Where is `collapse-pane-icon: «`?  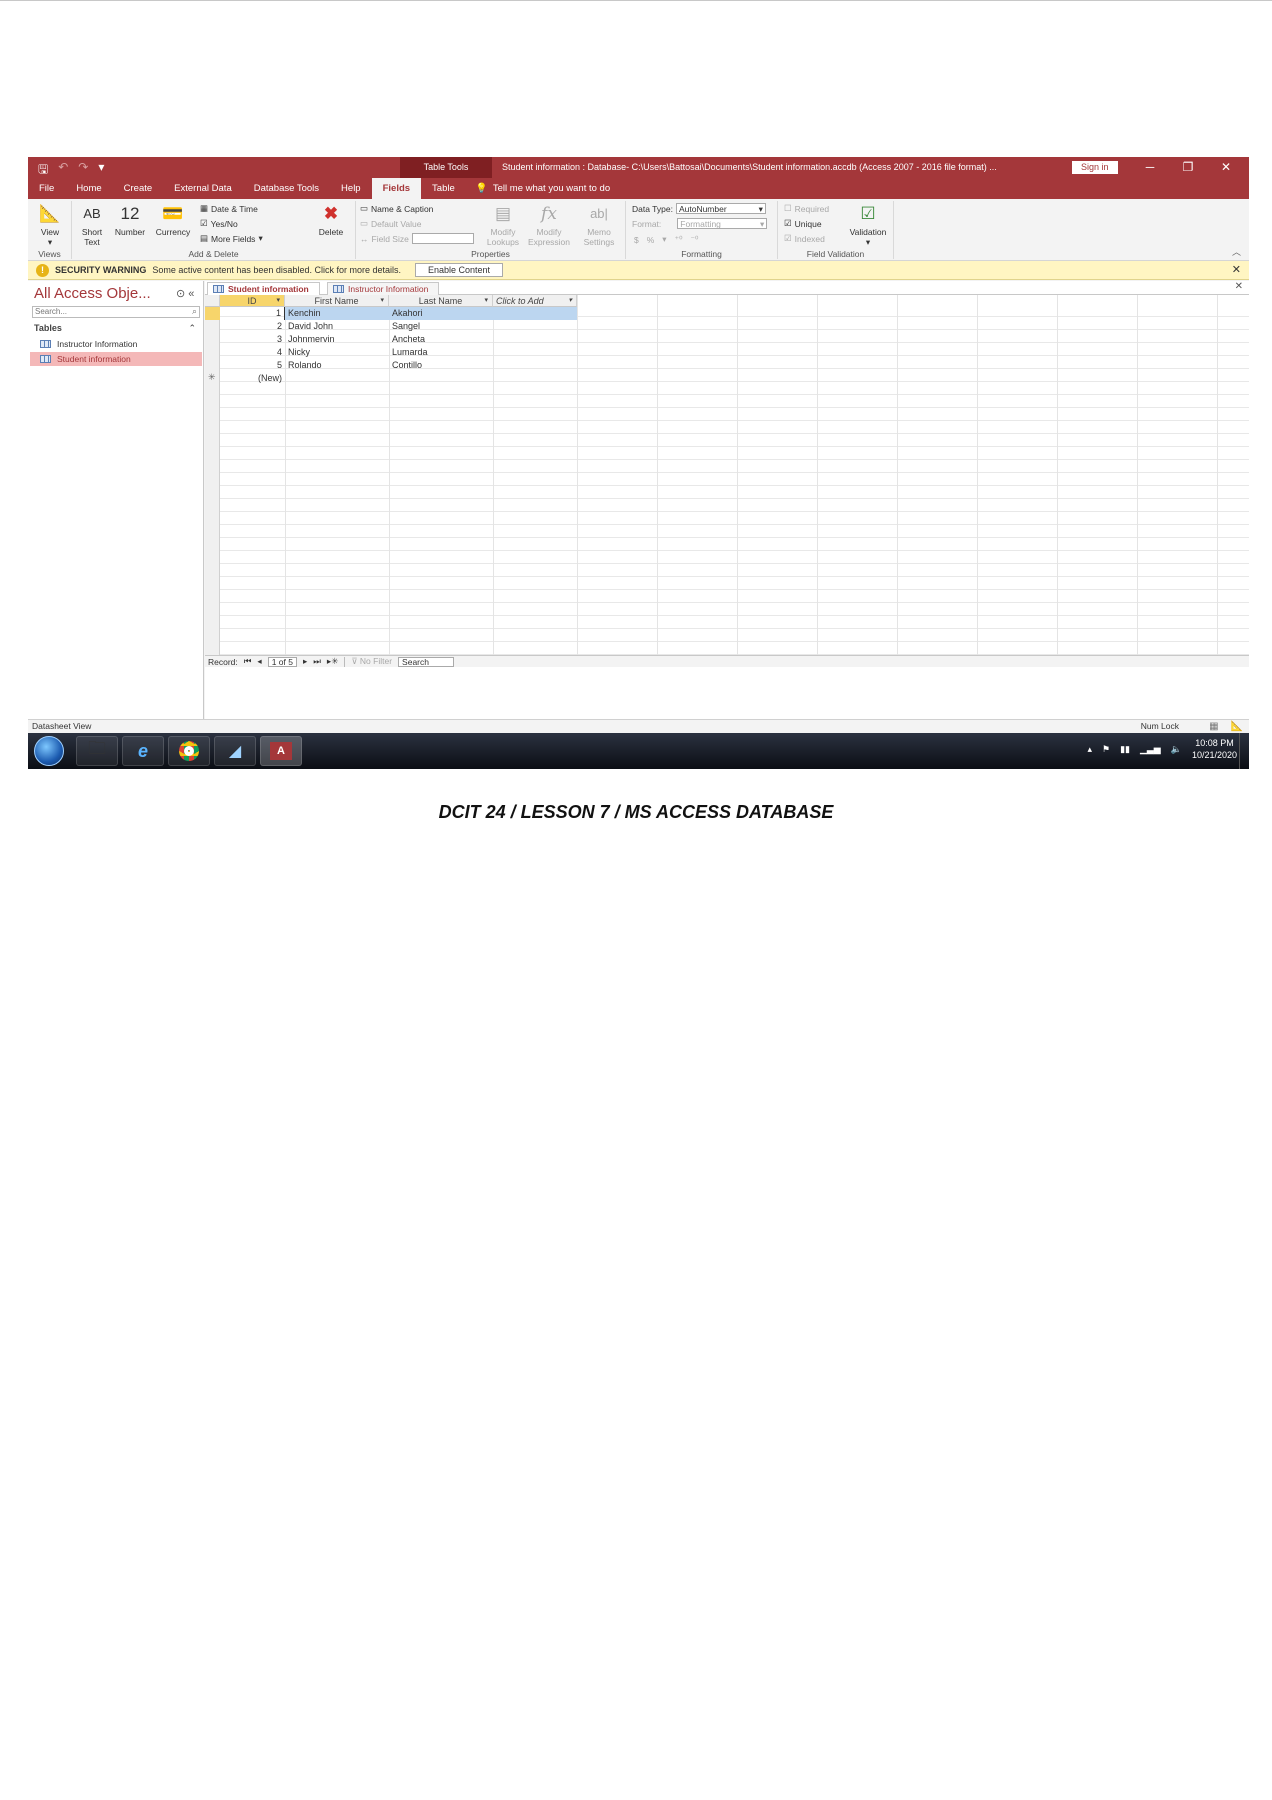
collapse-pane-icon: « is located at coordinates (191, 294).